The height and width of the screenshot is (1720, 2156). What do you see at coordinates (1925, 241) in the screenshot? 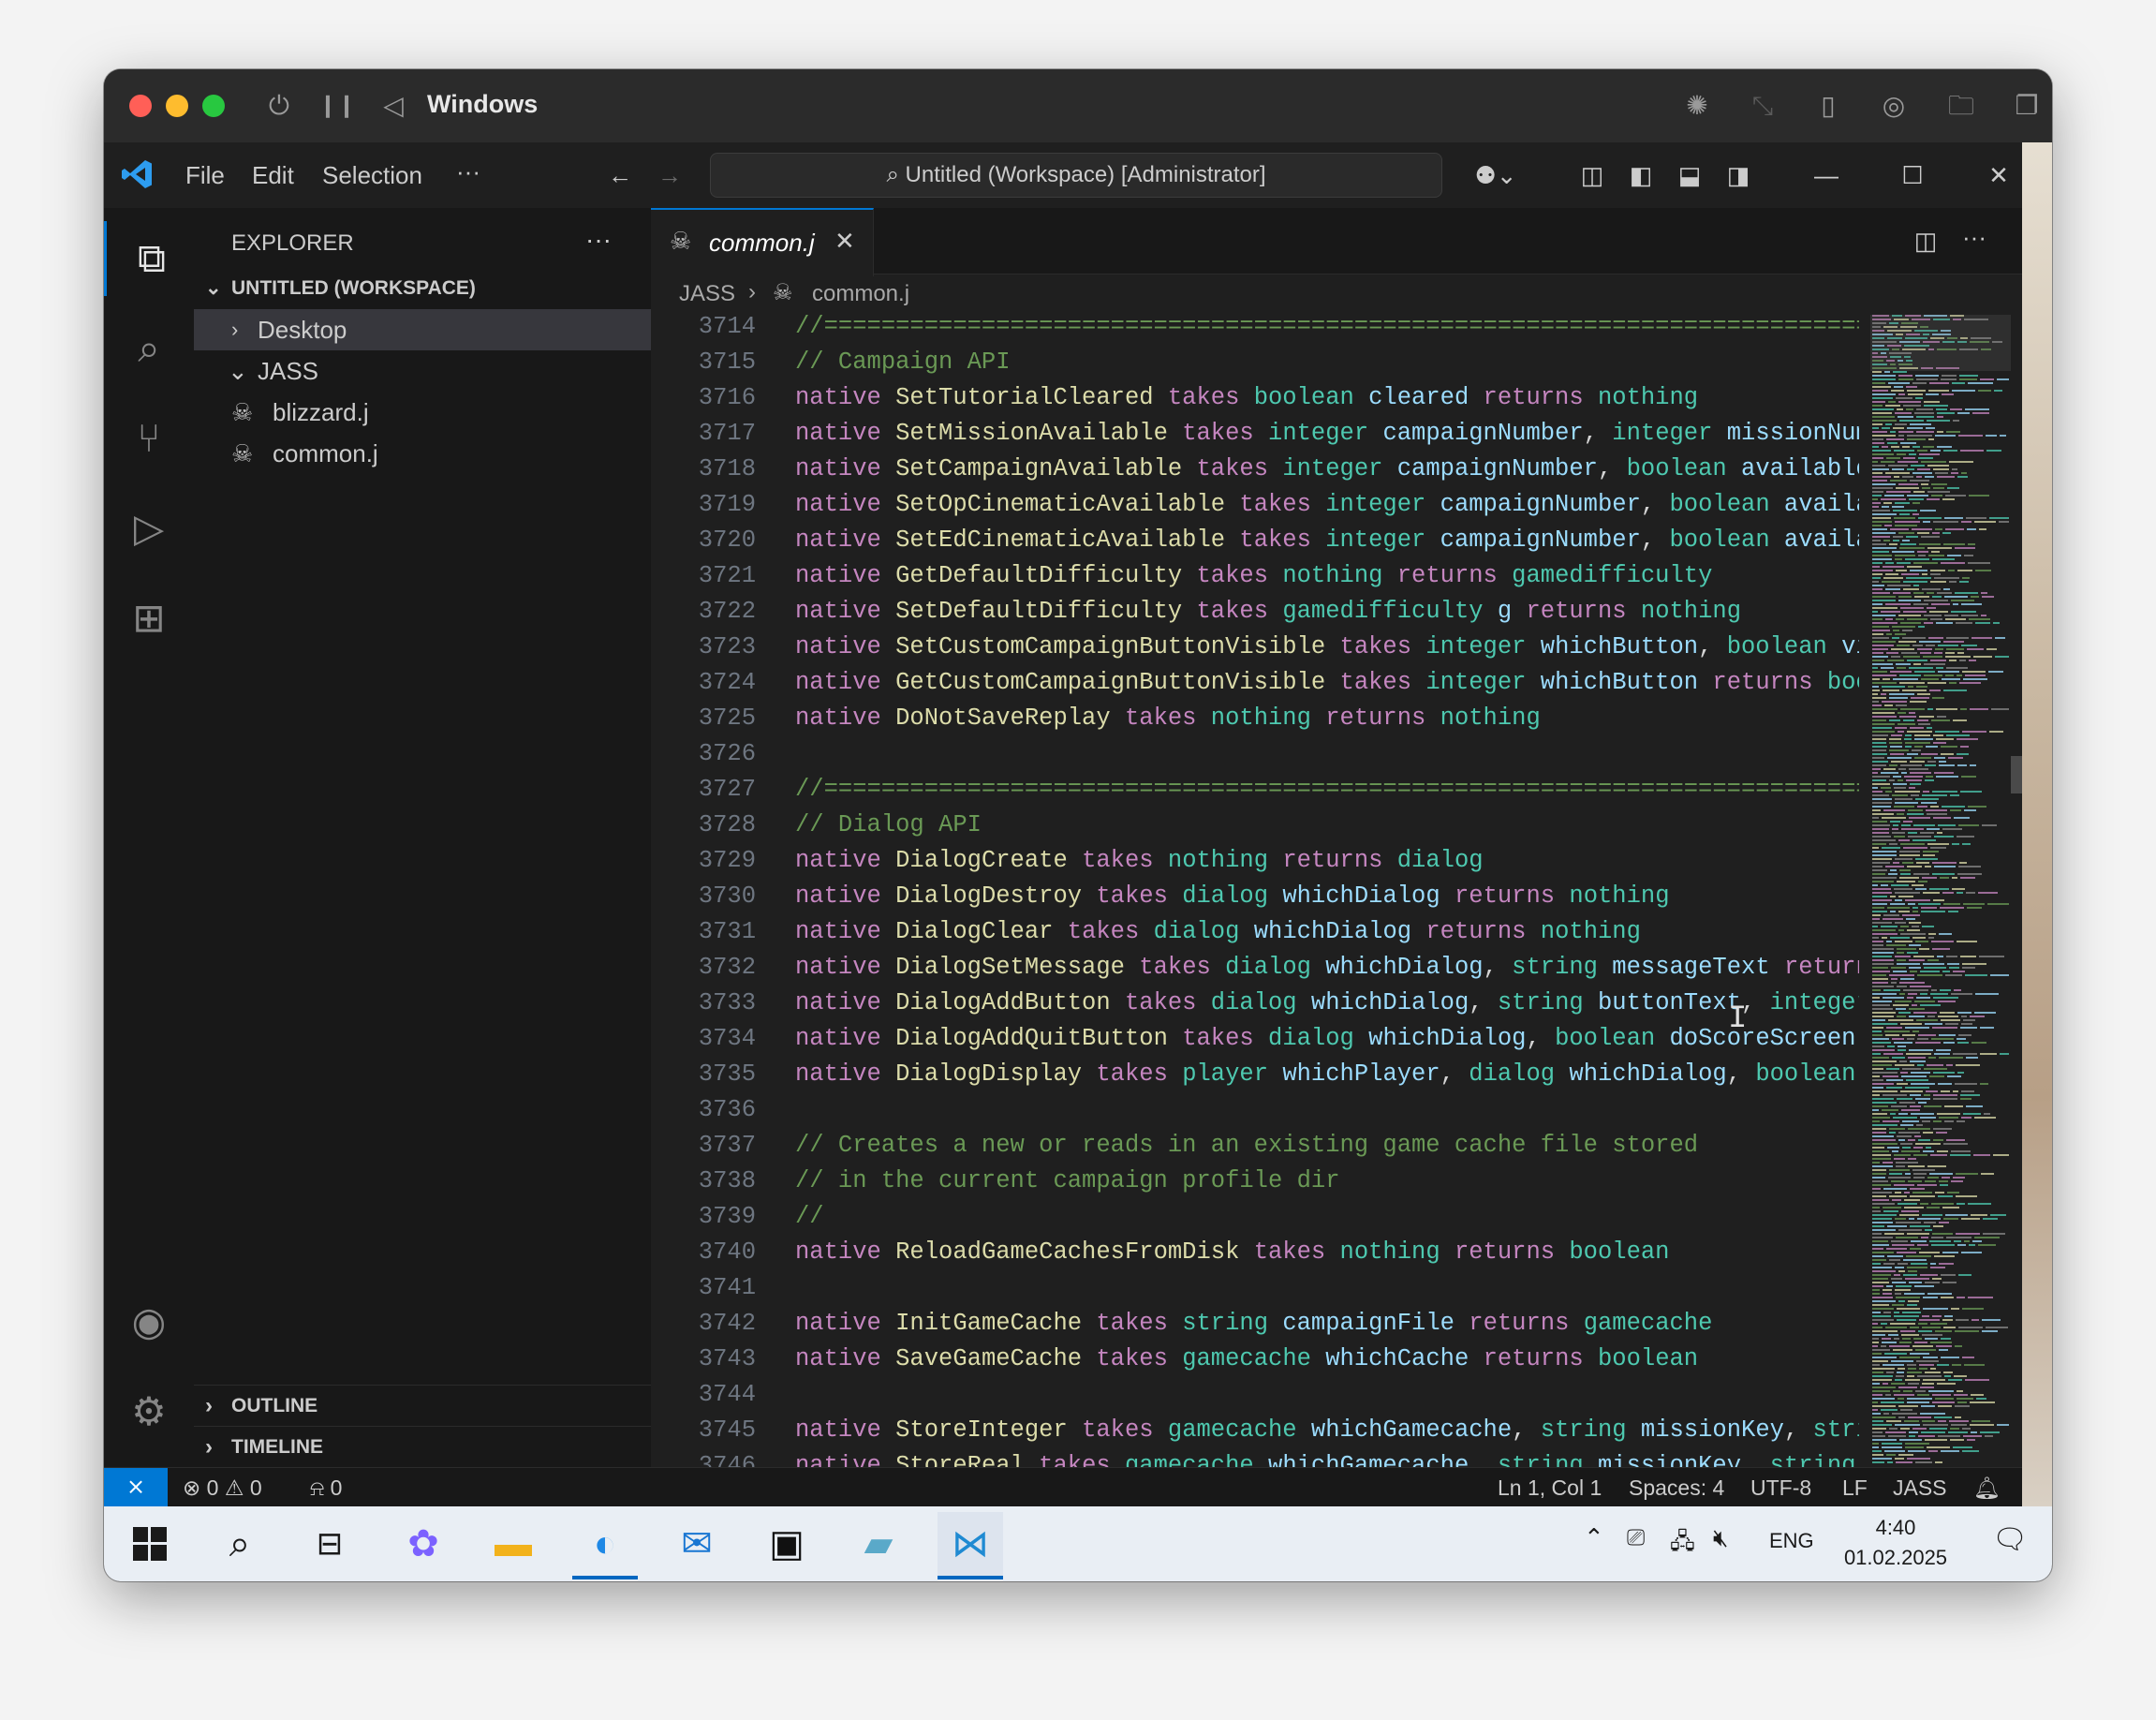
I see `split-editor-icon: ◫` at bounding box center [1925, 241].